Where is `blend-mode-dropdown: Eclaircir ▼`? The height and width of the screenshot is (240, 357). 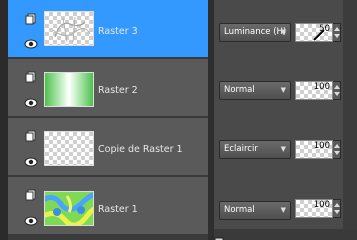 blend-mode-dropdown: Eclaircir ▼ is located at coordinates (255, 149).